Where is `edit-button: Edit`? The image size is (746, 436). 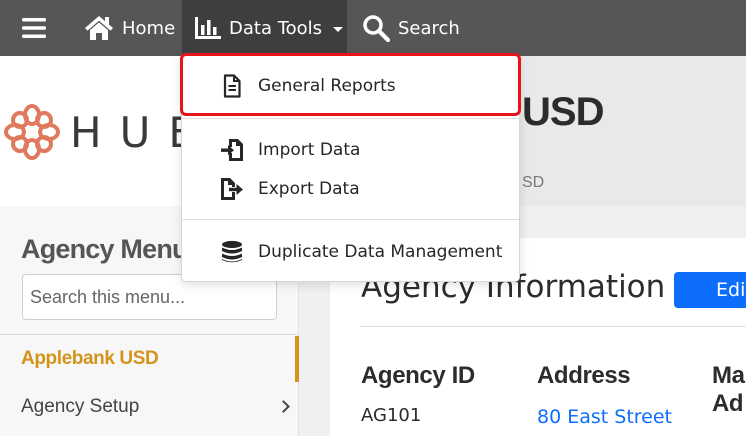 edit-button: Edit is located at coordinates (710, 290).